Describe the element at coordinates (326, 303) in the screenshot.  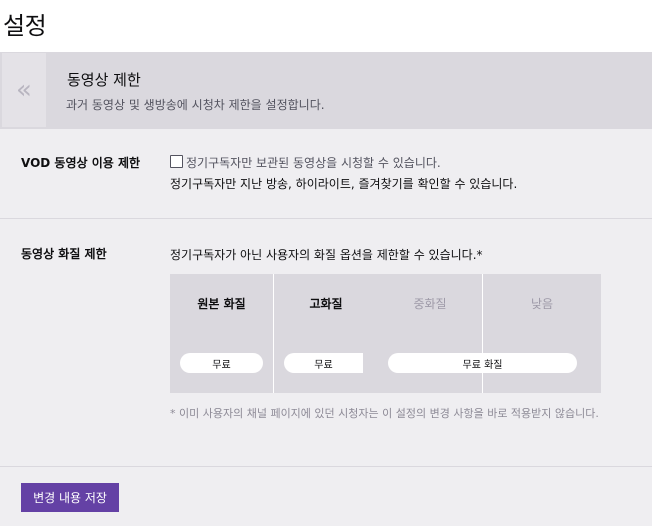
I see `quality-option-high: 고화질` at that location.